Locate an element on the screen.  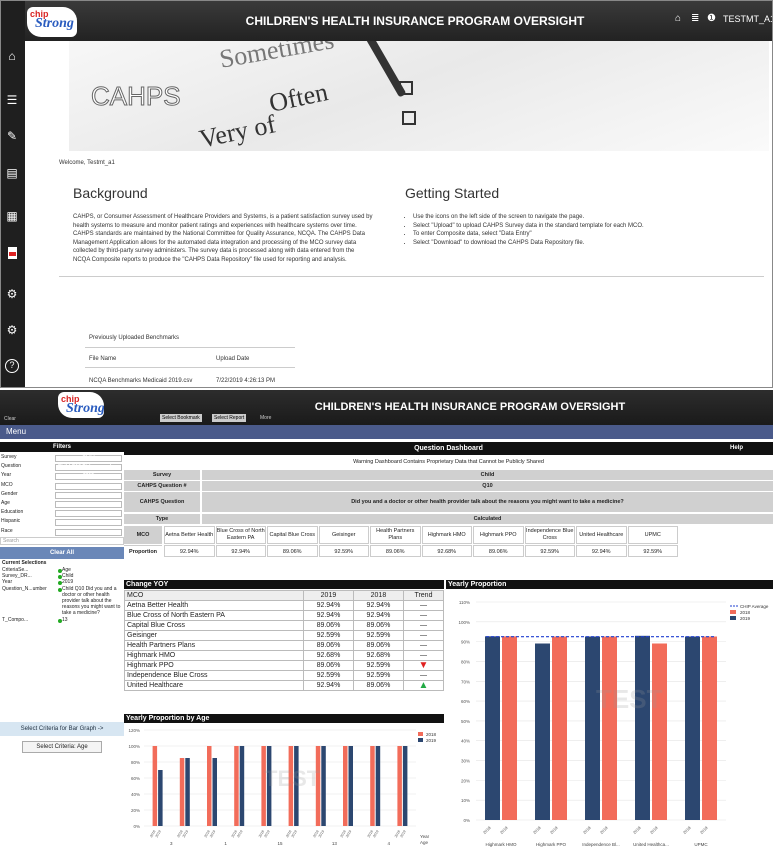
pdf-icon is located at coordinates (12, 254).